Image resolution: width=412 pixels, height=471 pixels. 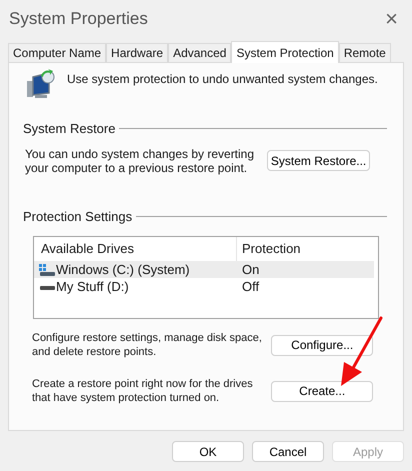 What do you see at coordinates (204, 286) in the screenshot?
I see `drive-row: My Stuff (D:) Off` at bounding box center [204, 286].